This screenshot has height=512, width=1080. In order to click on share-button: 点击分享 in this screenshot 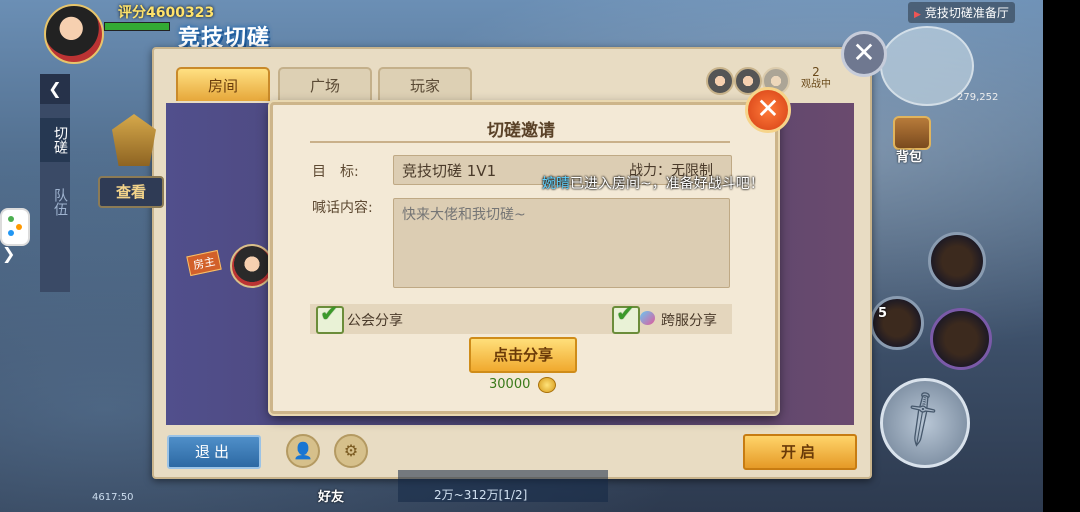, I will do `click(523, 355)`.